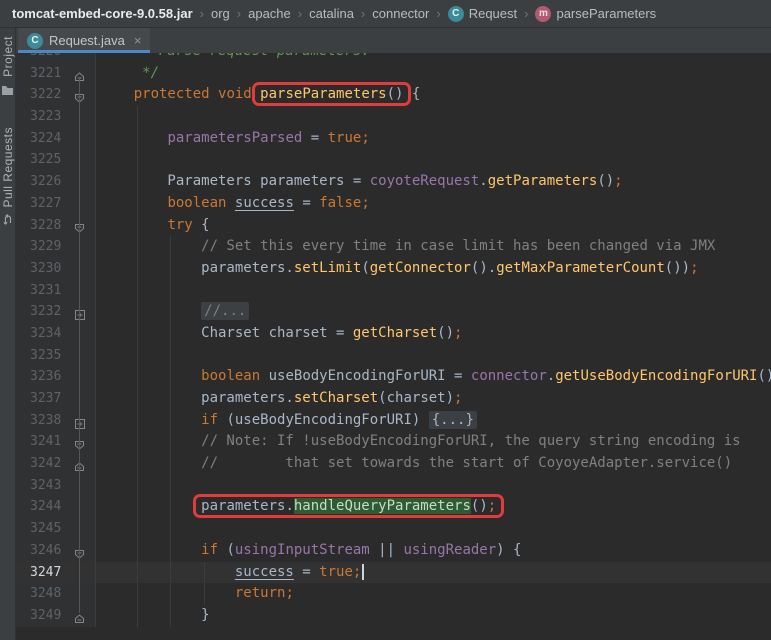  Describe the element at coordinates (220, 13) in the screenshot. I see `breadcrumb-item-org: org` at that location.